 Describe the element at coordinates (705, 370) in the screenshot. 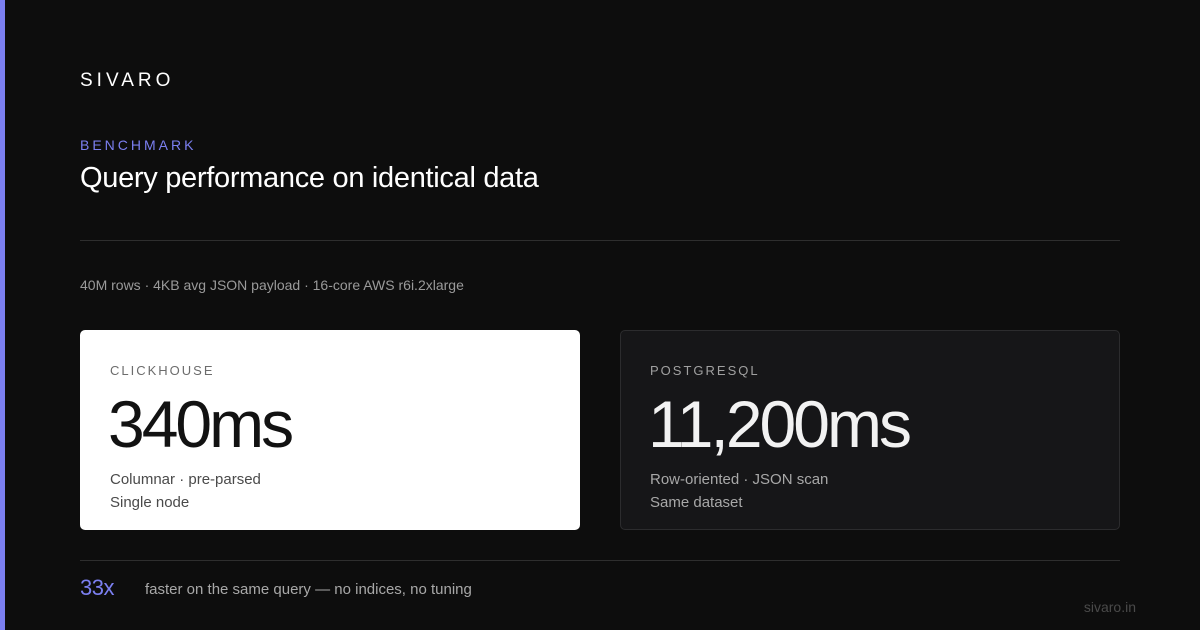

I see `card-label: POSTGRESQL` at that location.